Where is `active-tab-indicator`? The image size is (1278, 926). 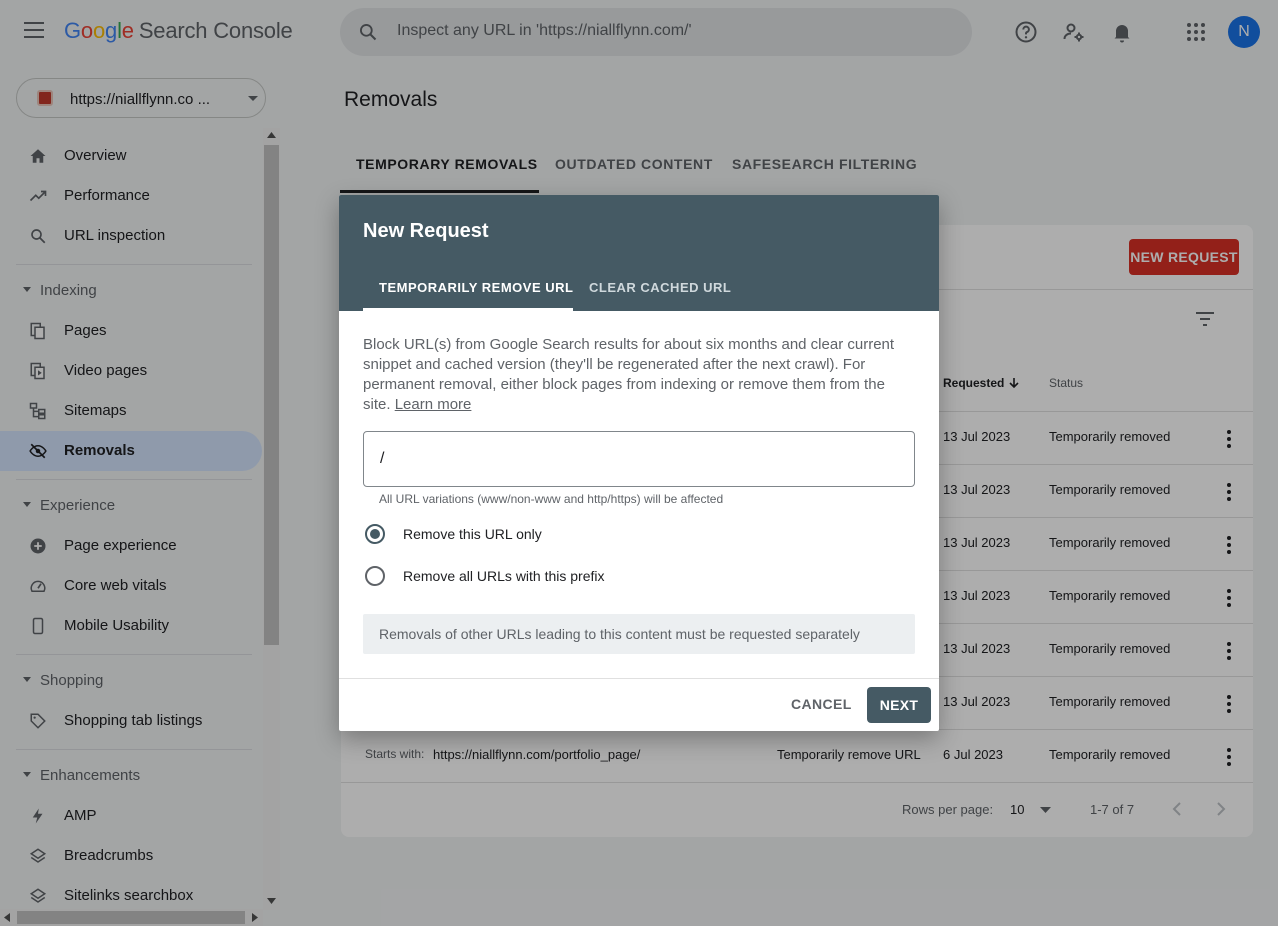 active-tab-indicator is located at coordinates (468, 309).